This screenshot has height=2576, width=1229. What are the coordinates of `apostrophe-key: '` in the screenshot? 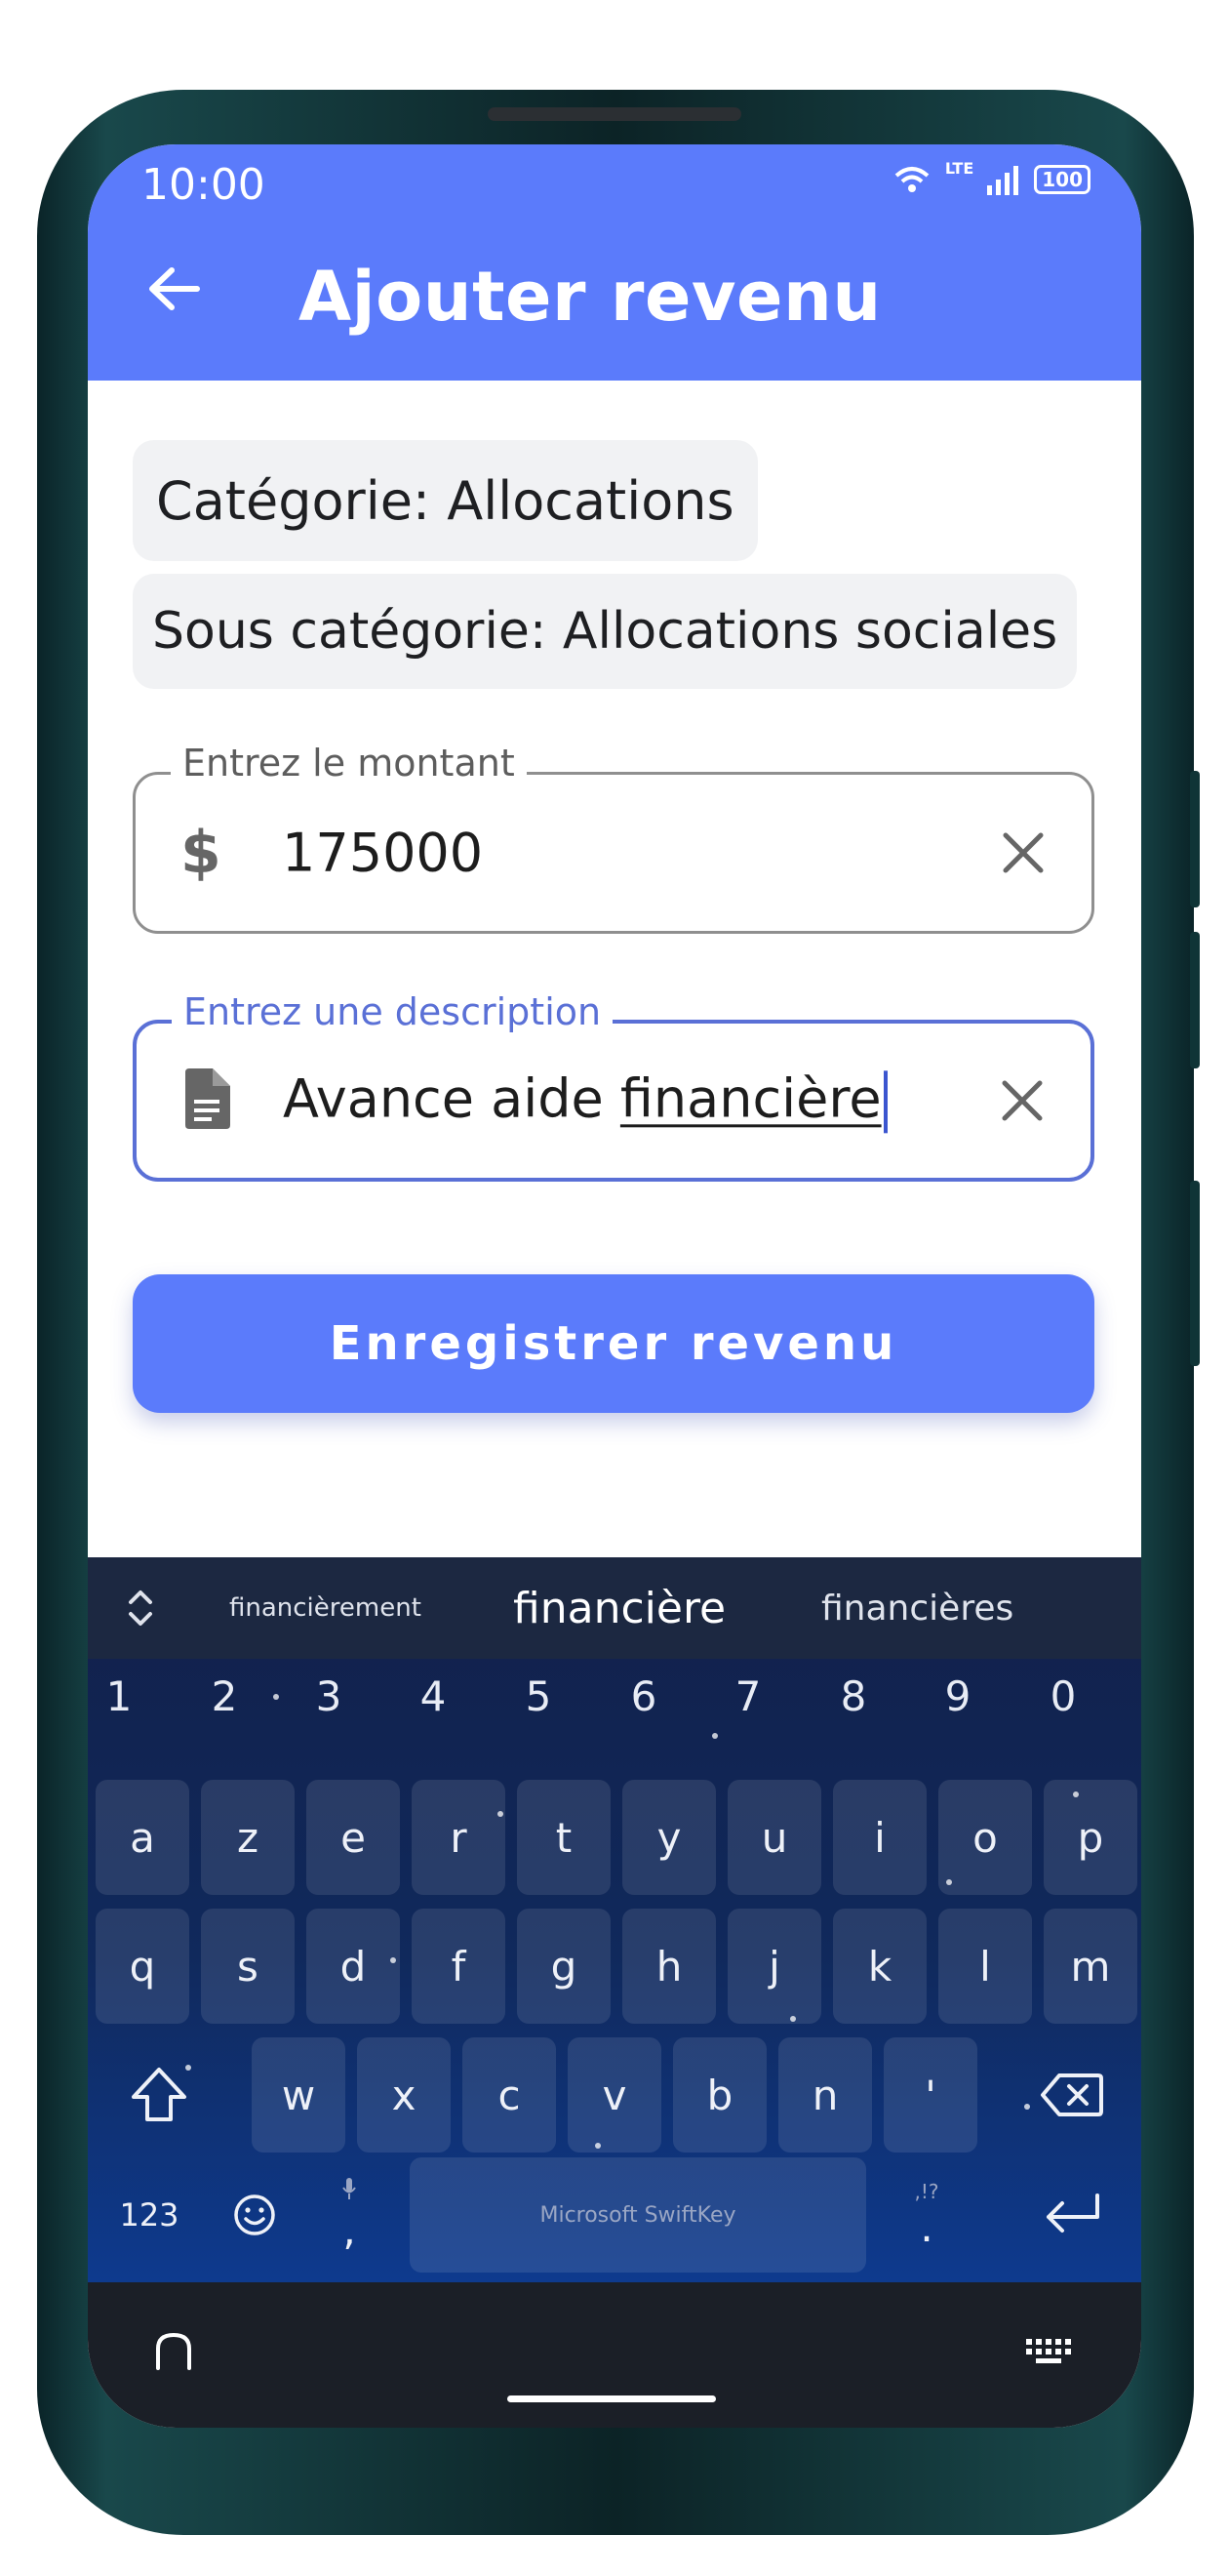 It's located at (930, 2095).